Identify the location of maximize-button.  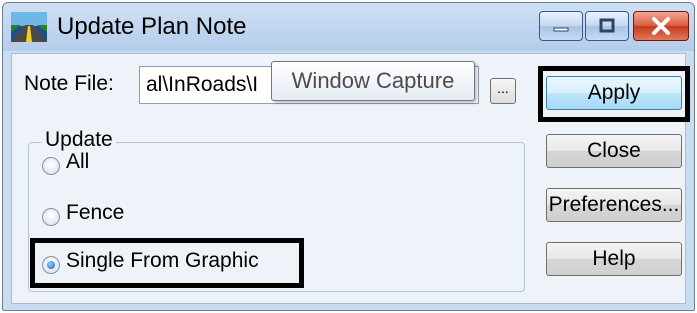
(607, 26).